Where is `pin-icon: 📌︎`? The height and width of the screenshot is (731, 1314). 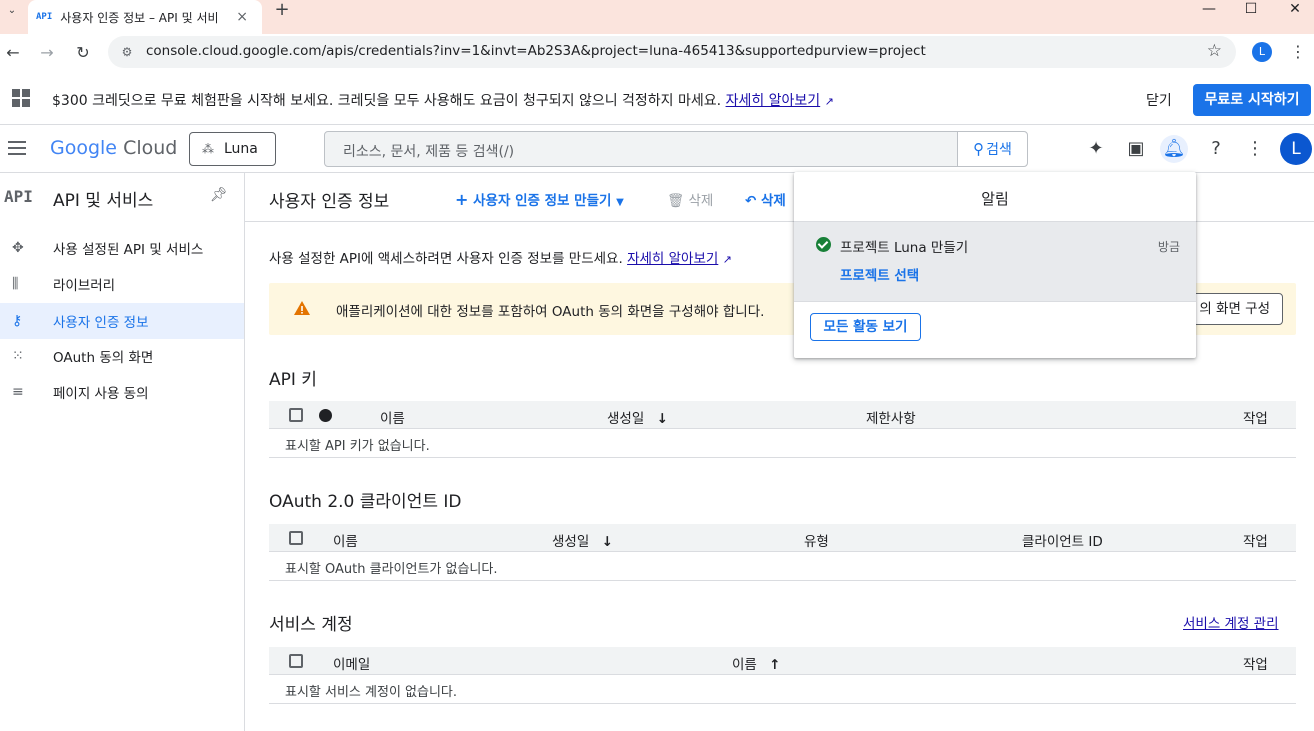
pin-icon: 📌︎ is located at coordinates (219, 195).